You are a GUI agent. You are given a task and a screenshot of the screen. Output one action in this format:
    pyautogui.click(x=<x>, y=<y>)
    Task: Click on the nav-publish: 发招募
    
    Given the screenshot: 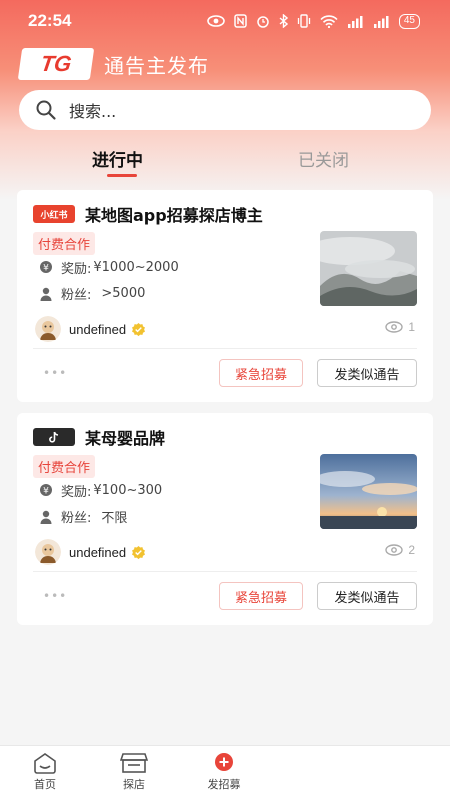 What is the action you would take?
    pyautogui.click(x=224, y=772)
    